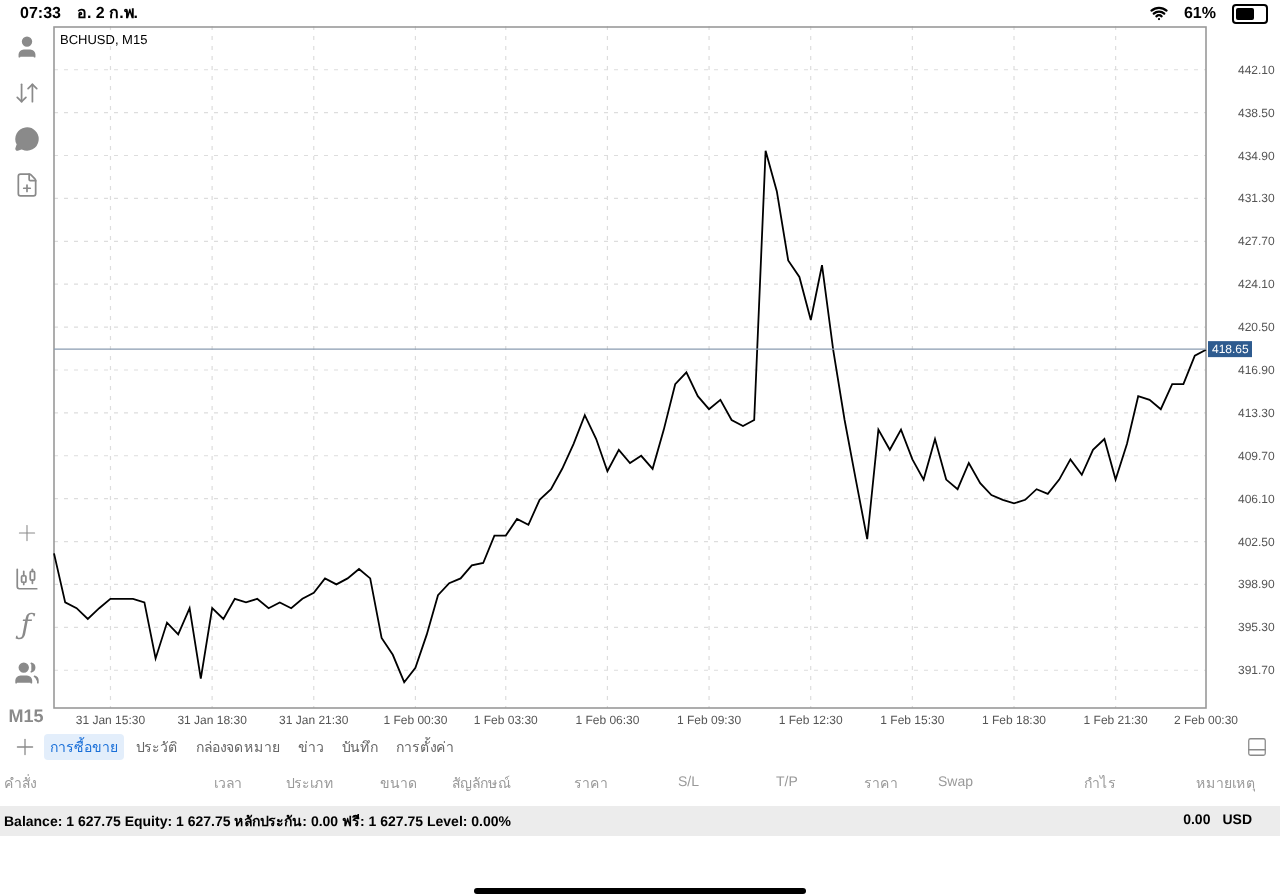 The image size is (1280, 894). What do you see at coordinates (26, 93) in the screenshot?
I see `arrows-icon` at bounding box center [26, 93].